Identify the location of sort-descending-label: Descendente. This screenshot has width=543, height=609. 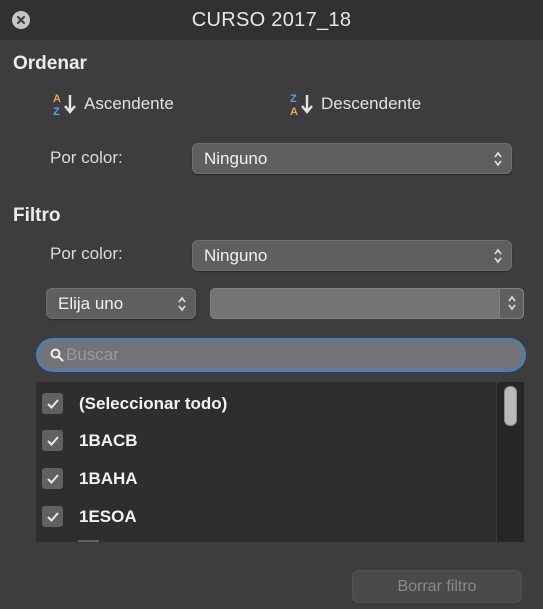
(371, 103).